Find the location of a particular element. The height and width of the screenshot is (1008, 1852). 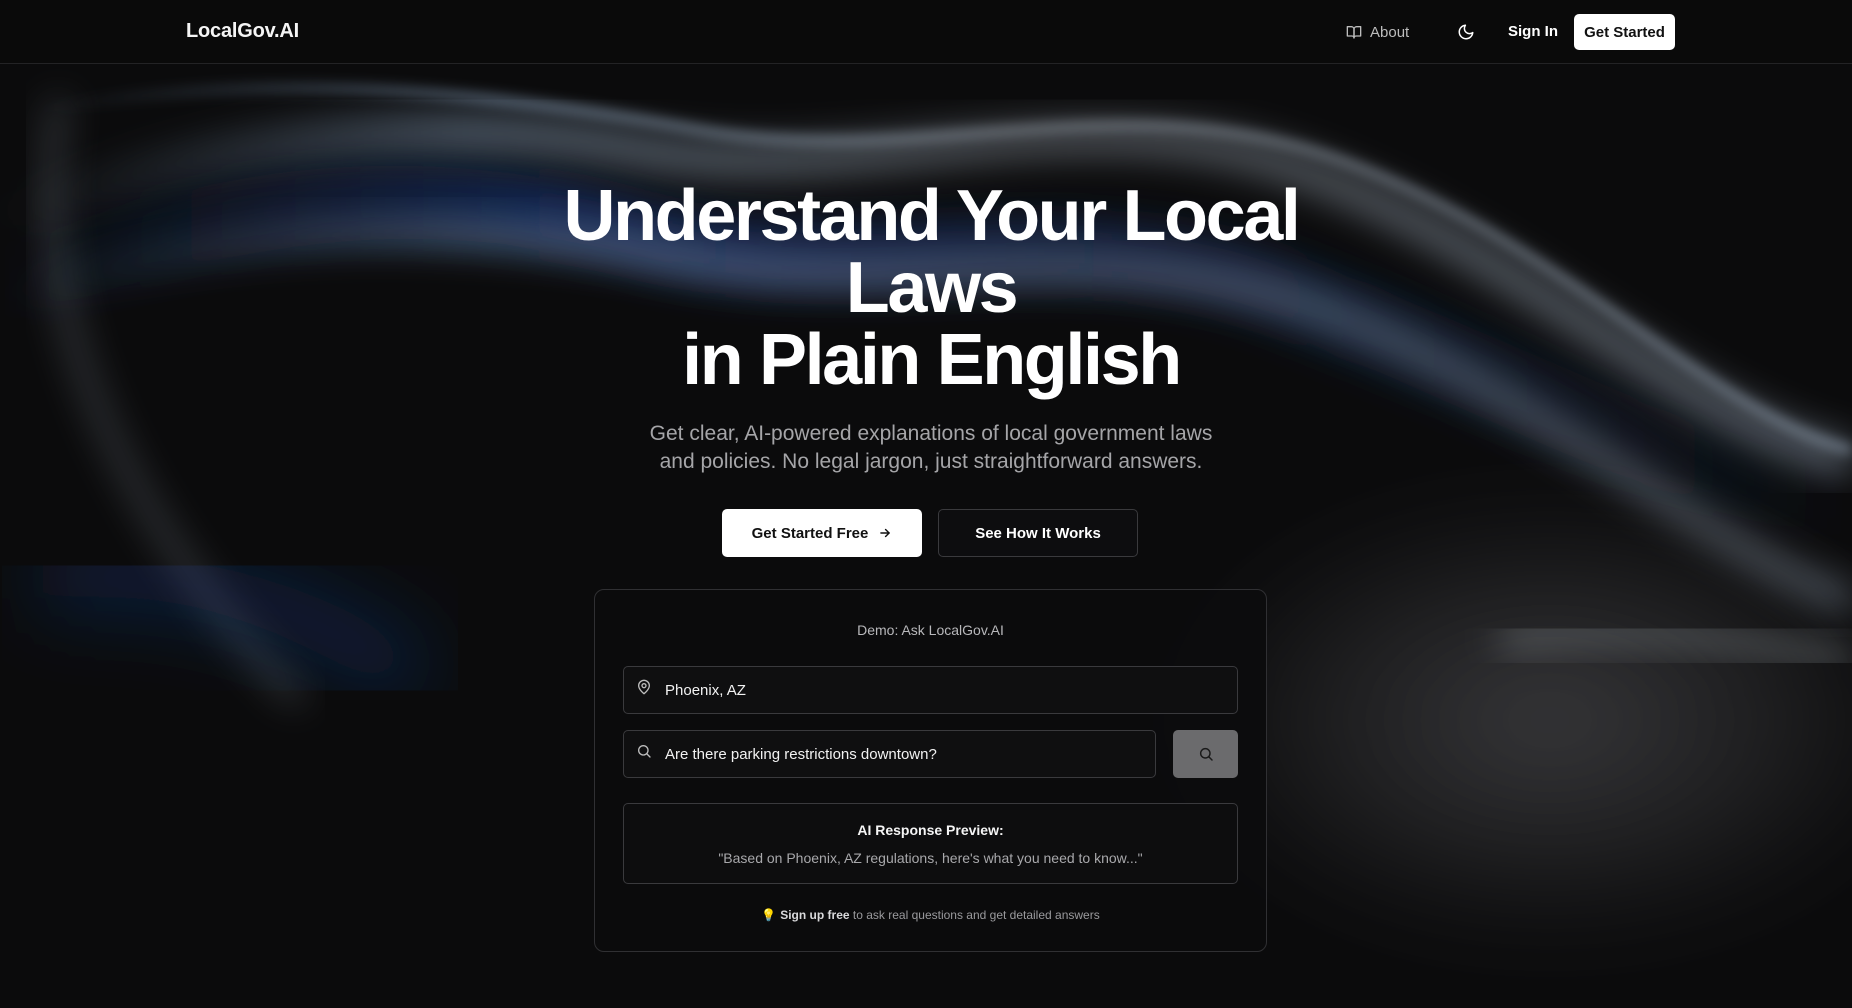

book-open-icon is located at coordinates (1354, 32).